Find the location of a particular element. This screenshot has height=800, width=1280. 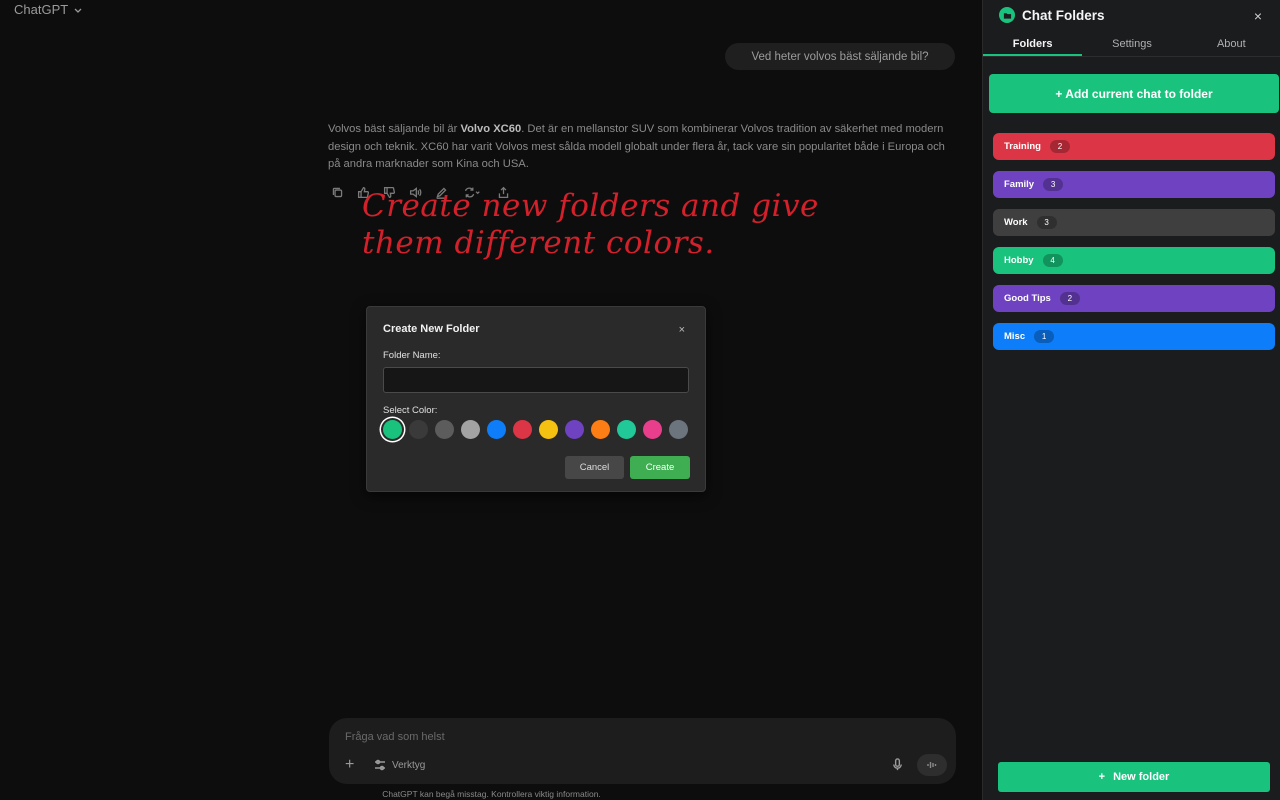

select-color-label: Select Color: is located at coordinates (410, 410).